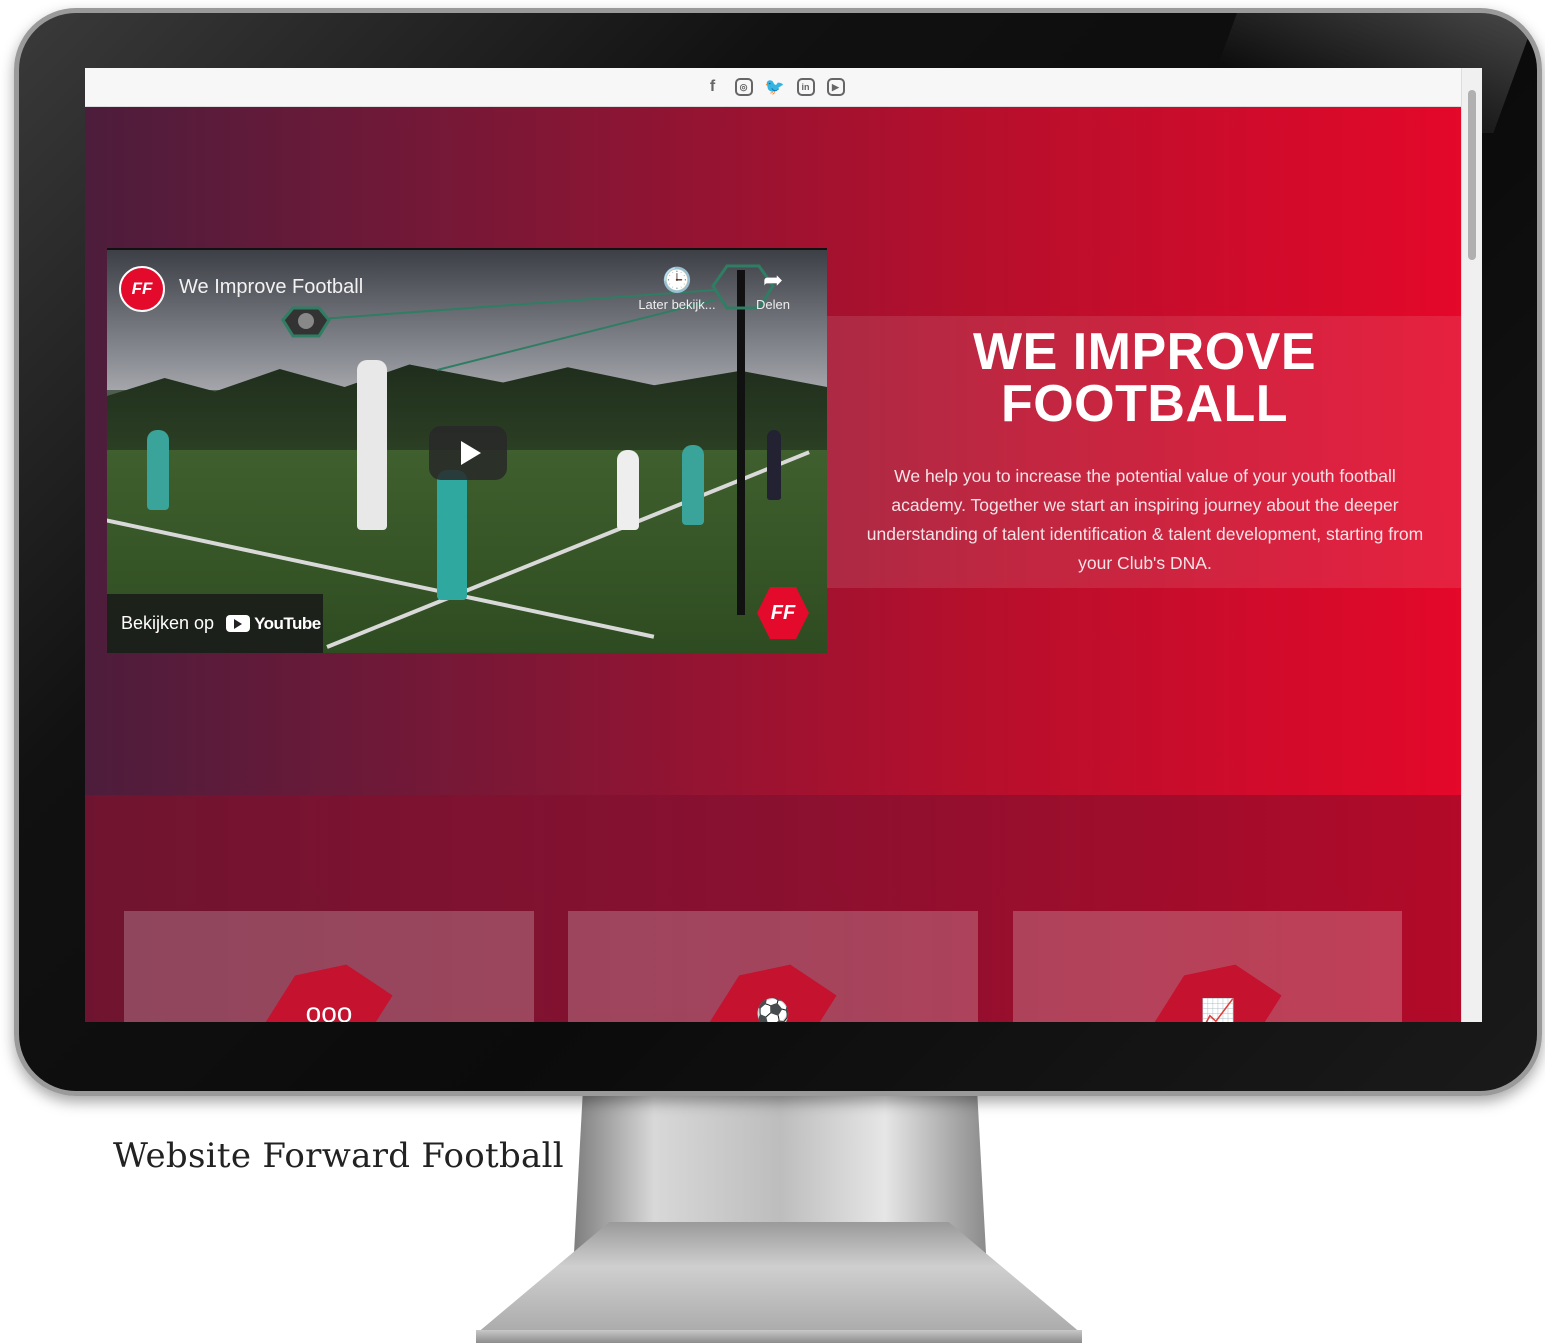  Describe the element at coordinates (773, 280) in the screenshot. I see `share-icon: ➦` at that location.